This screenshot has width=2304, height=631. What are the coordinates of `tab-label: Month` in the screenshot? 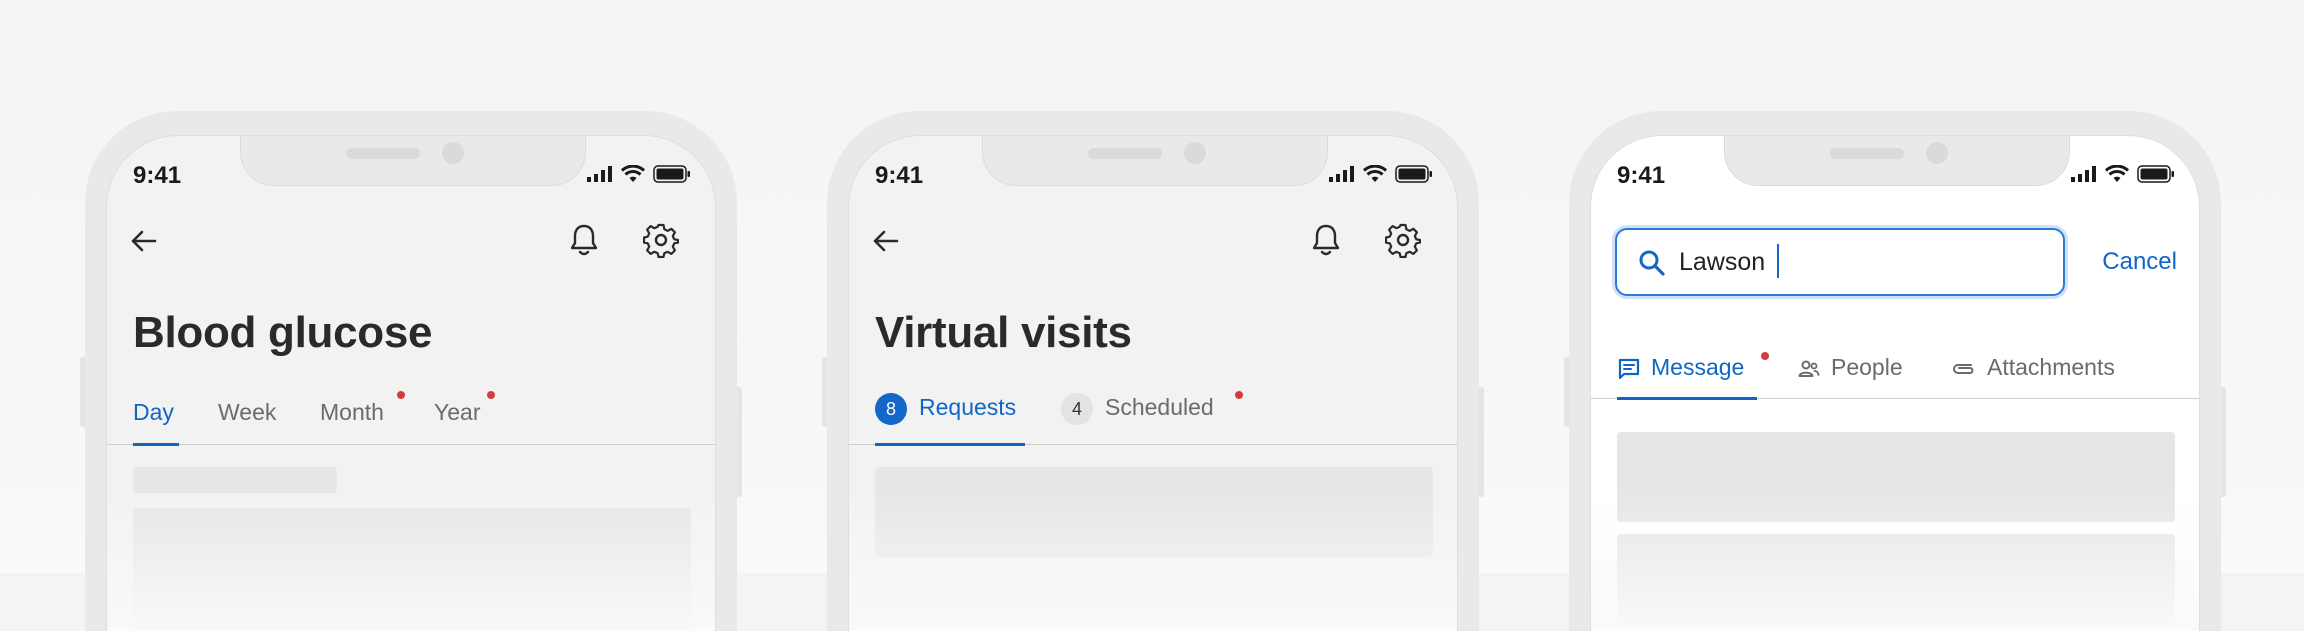 It's located at (352, 412).